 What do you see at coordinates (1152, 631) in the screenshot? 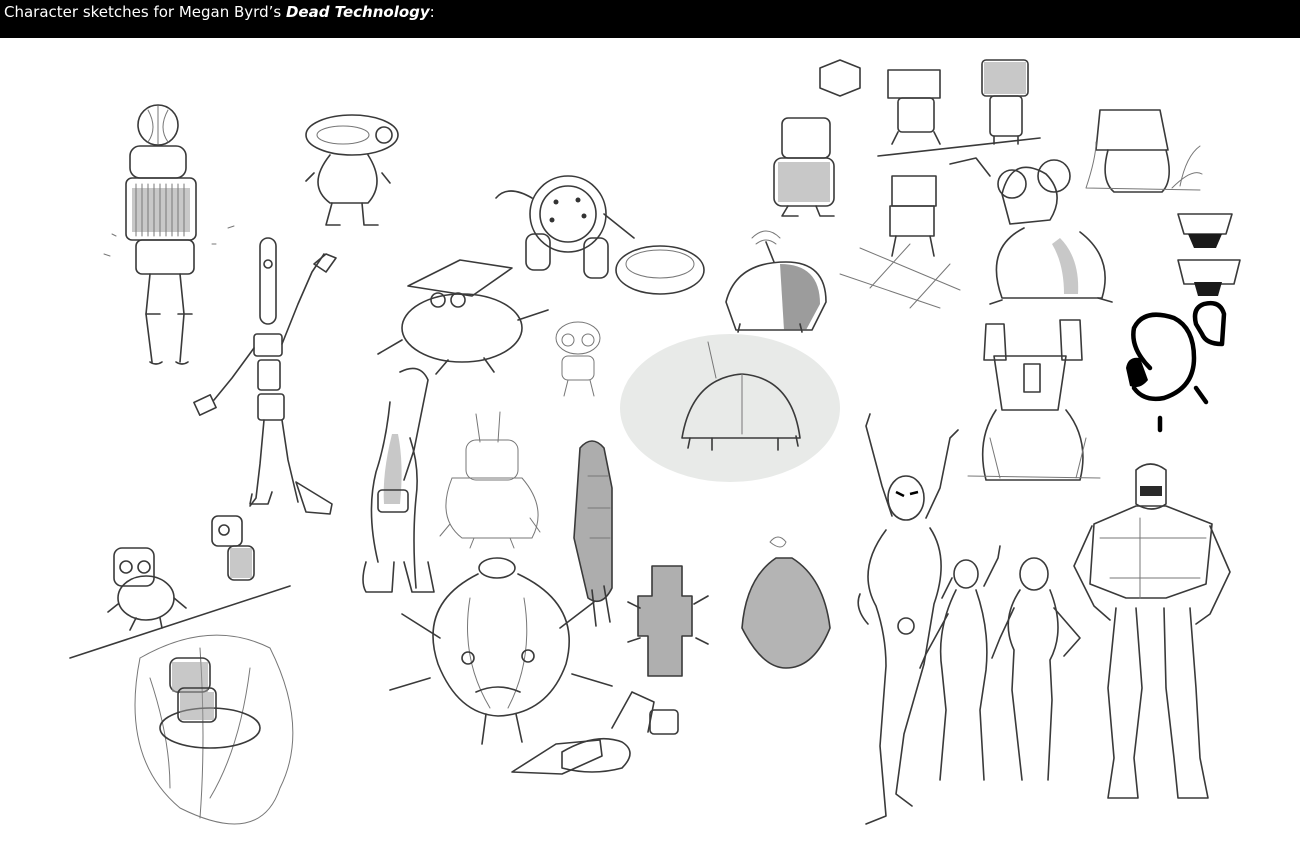
I see `sketch-bulky-robot` at bounding box center [1152, 631].